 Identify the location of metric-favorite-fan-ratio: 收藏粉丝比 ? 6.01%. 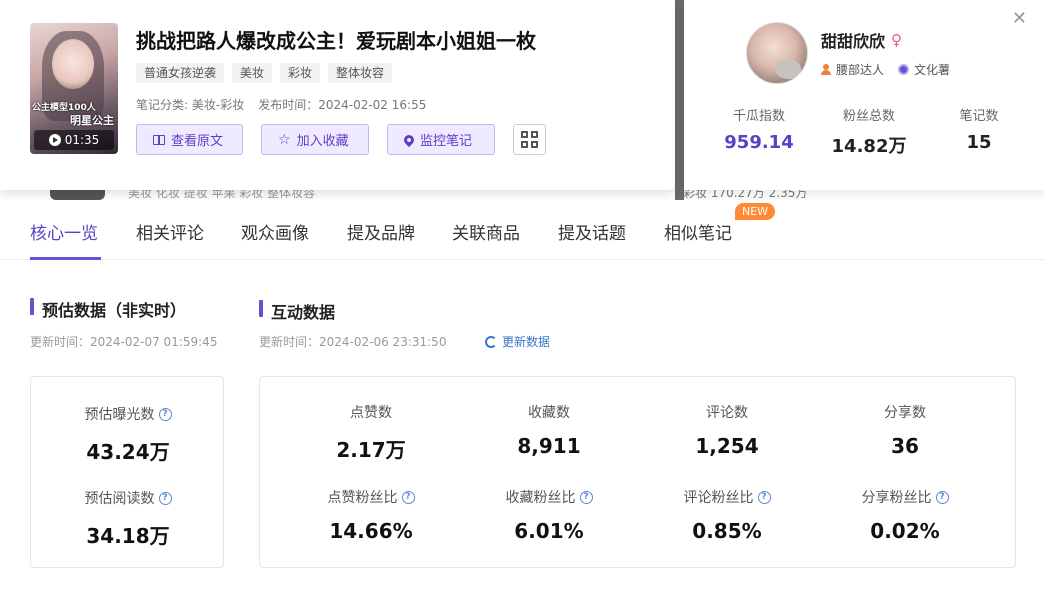
(549, 515).